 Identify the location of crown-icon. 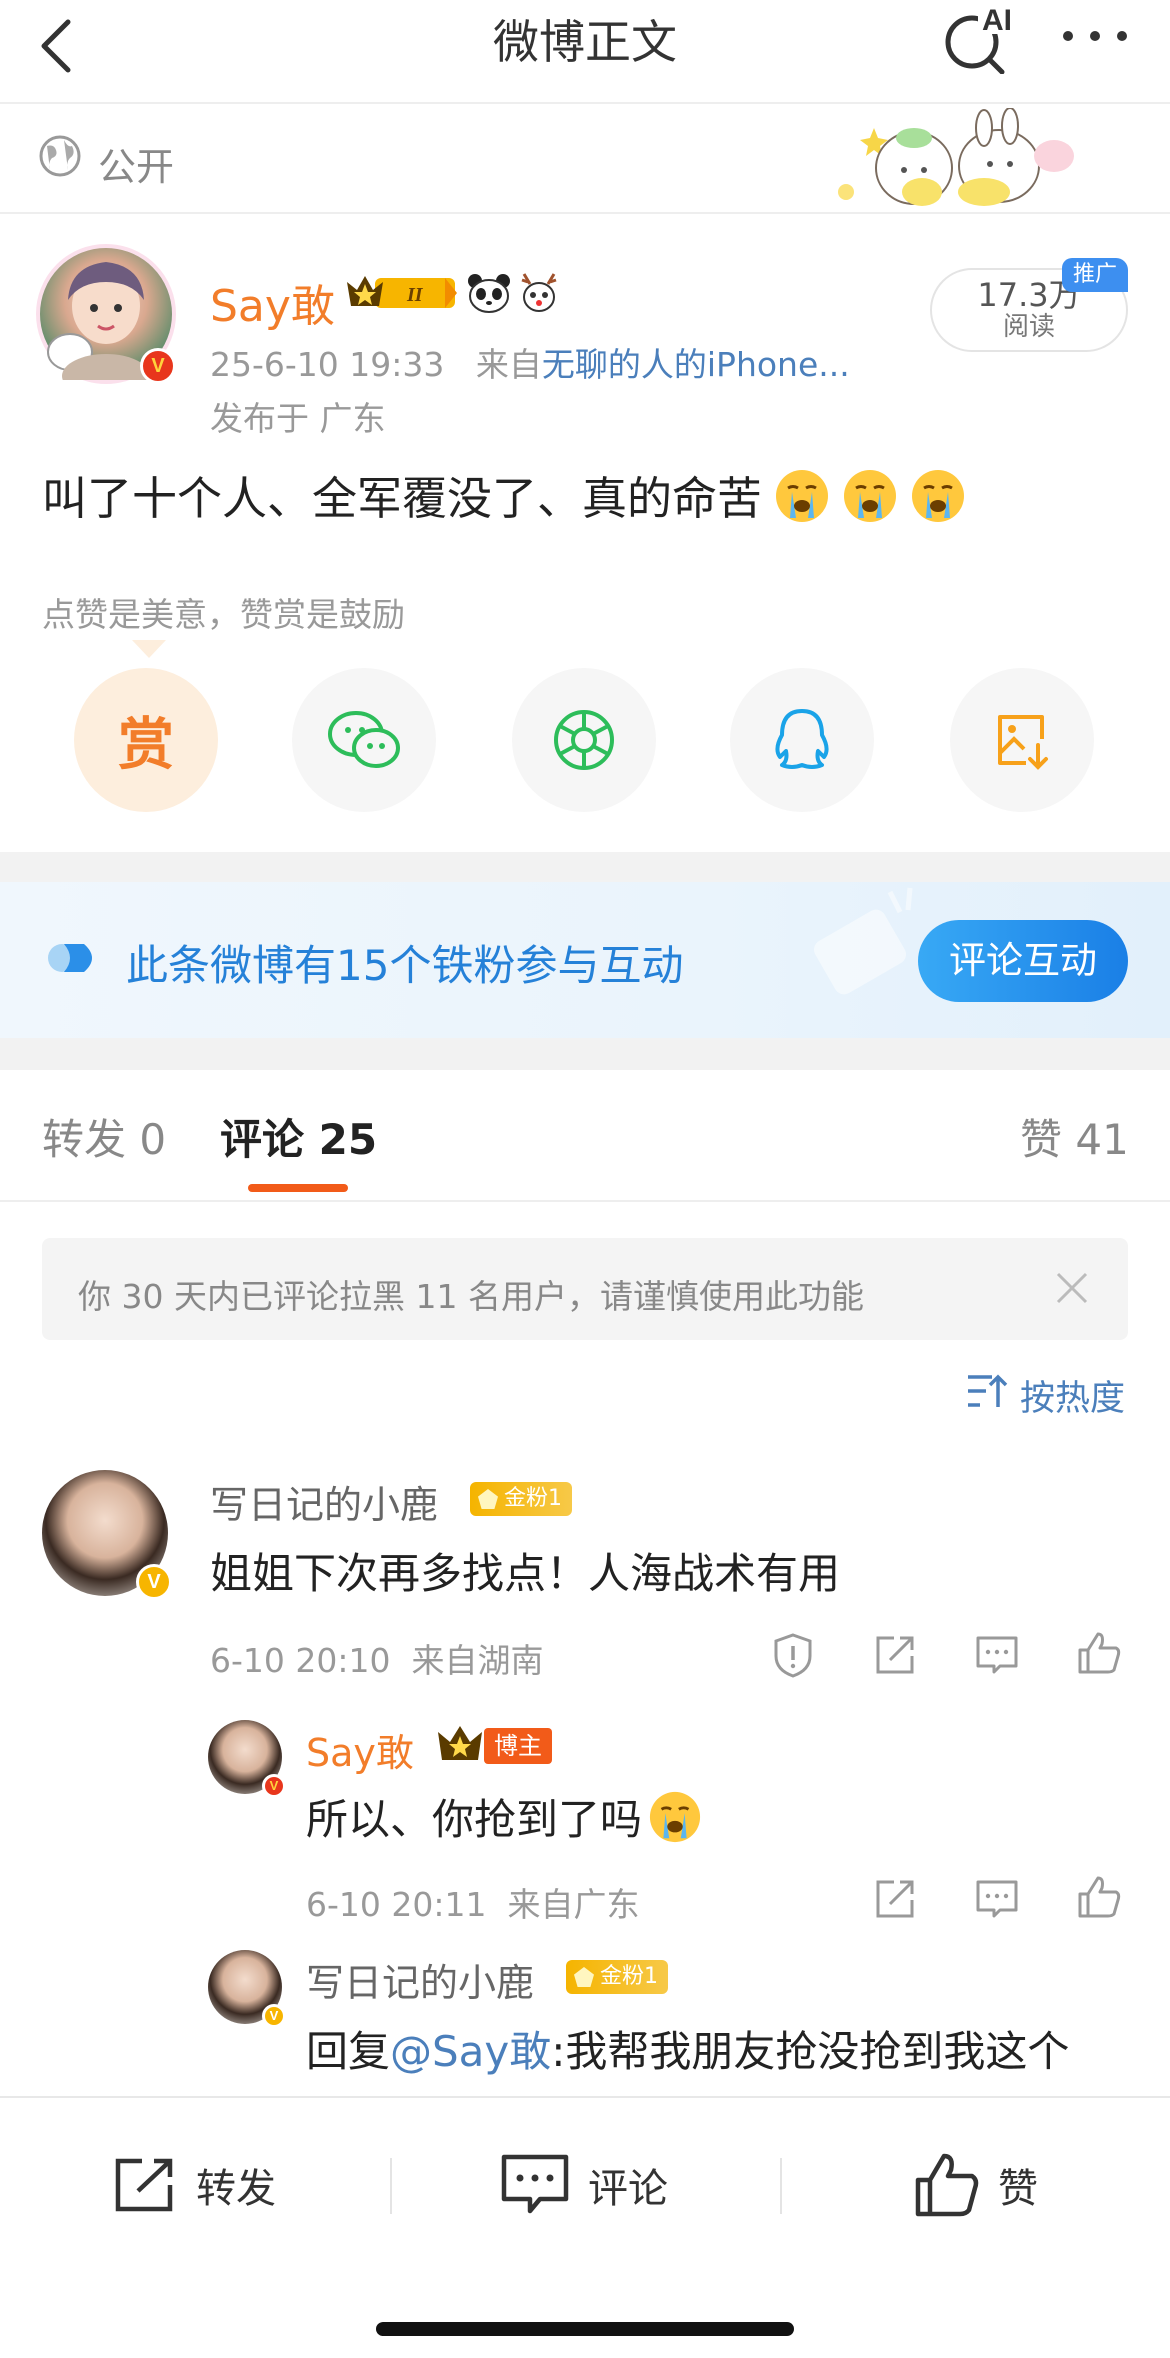
(460, 1743).